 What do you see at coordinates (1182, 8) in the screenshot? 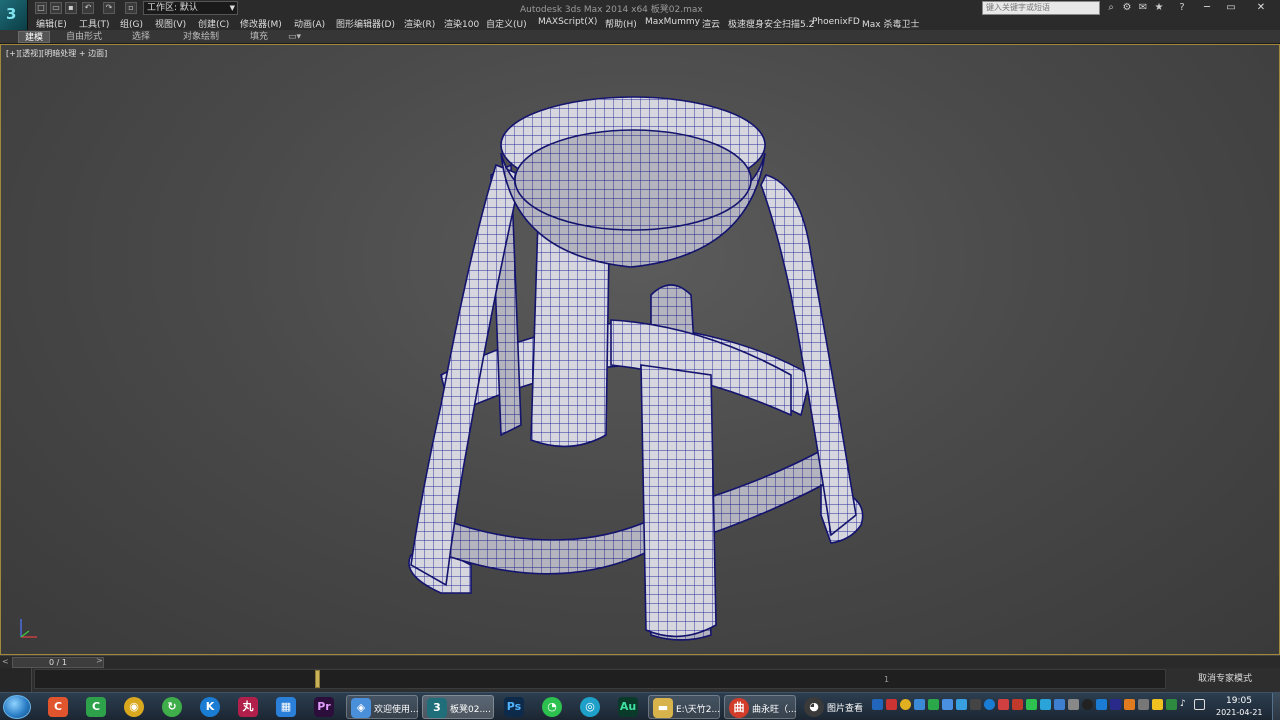
I see `help-icon: ?` at bounding box center [1182, 8].